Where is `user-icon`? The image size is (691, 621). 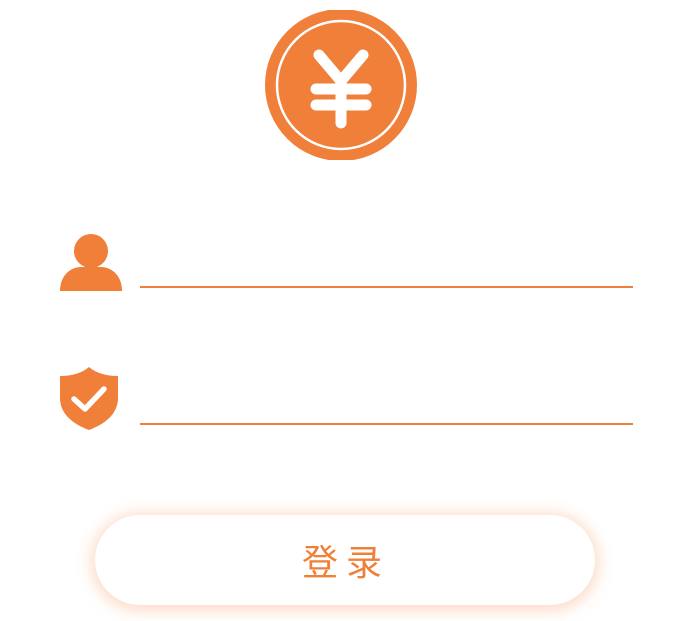 user-icon is located at coordinates (90, 260).